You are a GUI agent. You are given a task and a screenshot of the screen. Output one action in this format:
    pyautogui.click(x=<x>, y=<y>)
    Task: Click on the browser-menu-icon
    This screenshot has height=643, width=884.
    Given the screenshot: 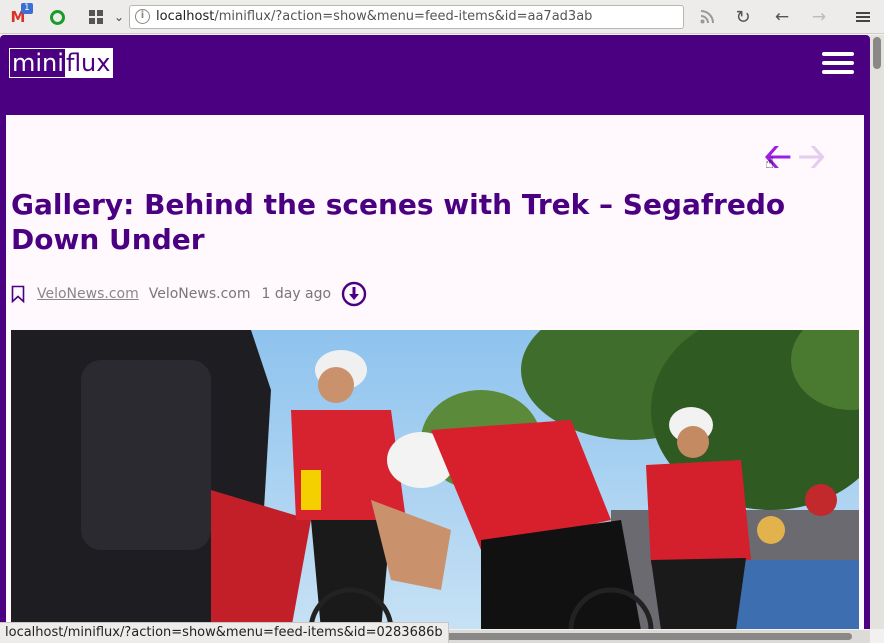 What is the action you would take?
    pyautogui.click(x=863, y=17)
    